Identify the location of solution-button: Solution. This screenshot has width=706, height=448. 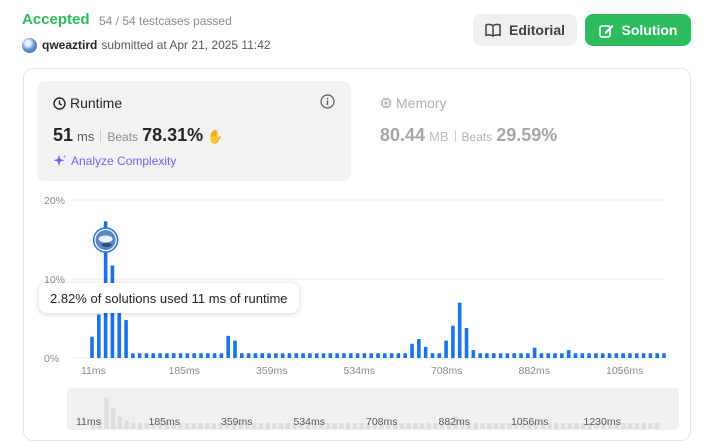
(638, 30).